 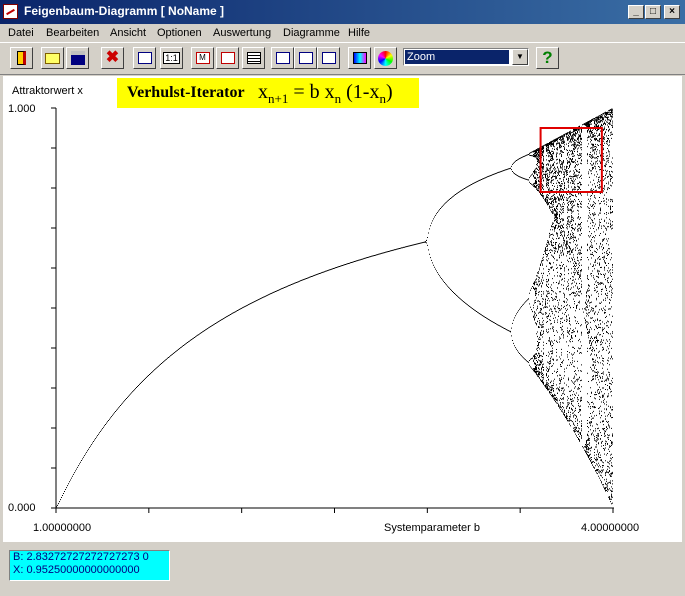 I want to click on formula-sub-n1: n+1, so click(x=278, y=98).